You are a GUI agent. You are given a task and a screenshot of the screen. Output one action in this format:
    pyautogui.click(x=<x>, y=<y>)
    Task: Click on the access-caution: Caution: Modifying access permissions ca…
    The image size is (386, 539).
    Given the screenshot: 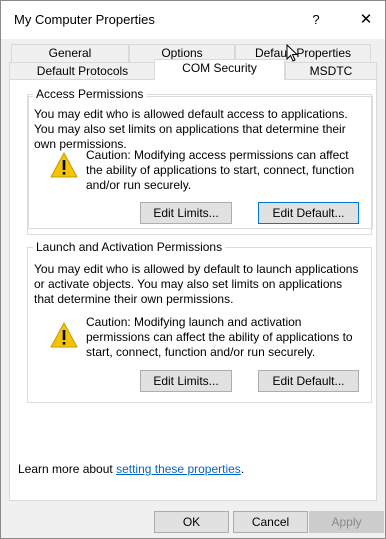 What is the action you would take?
    pyautogui.click(x=220, y=170)
    